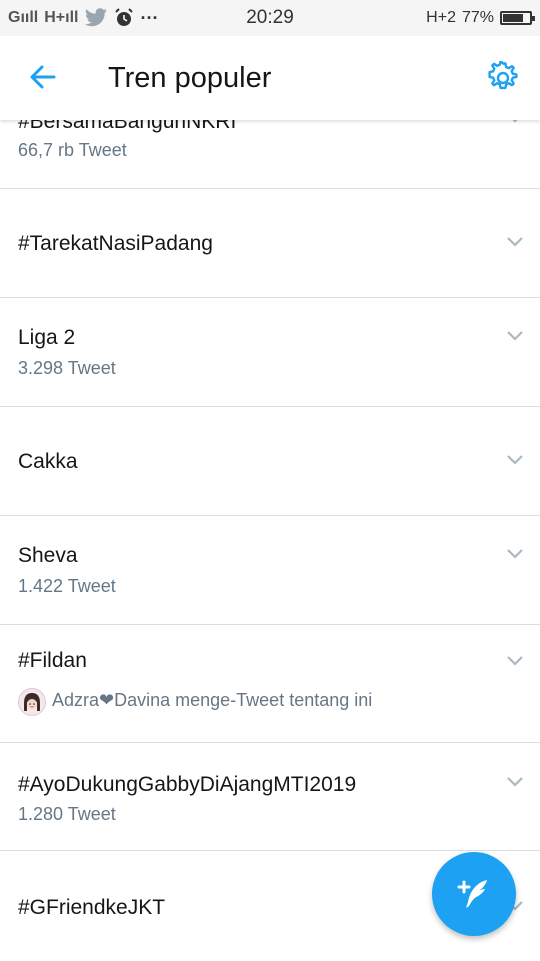  Describe the element at coordinates (67, 368) in the screenshot. I see `trend-tweet-count: 3.298 Tweet` at that location.